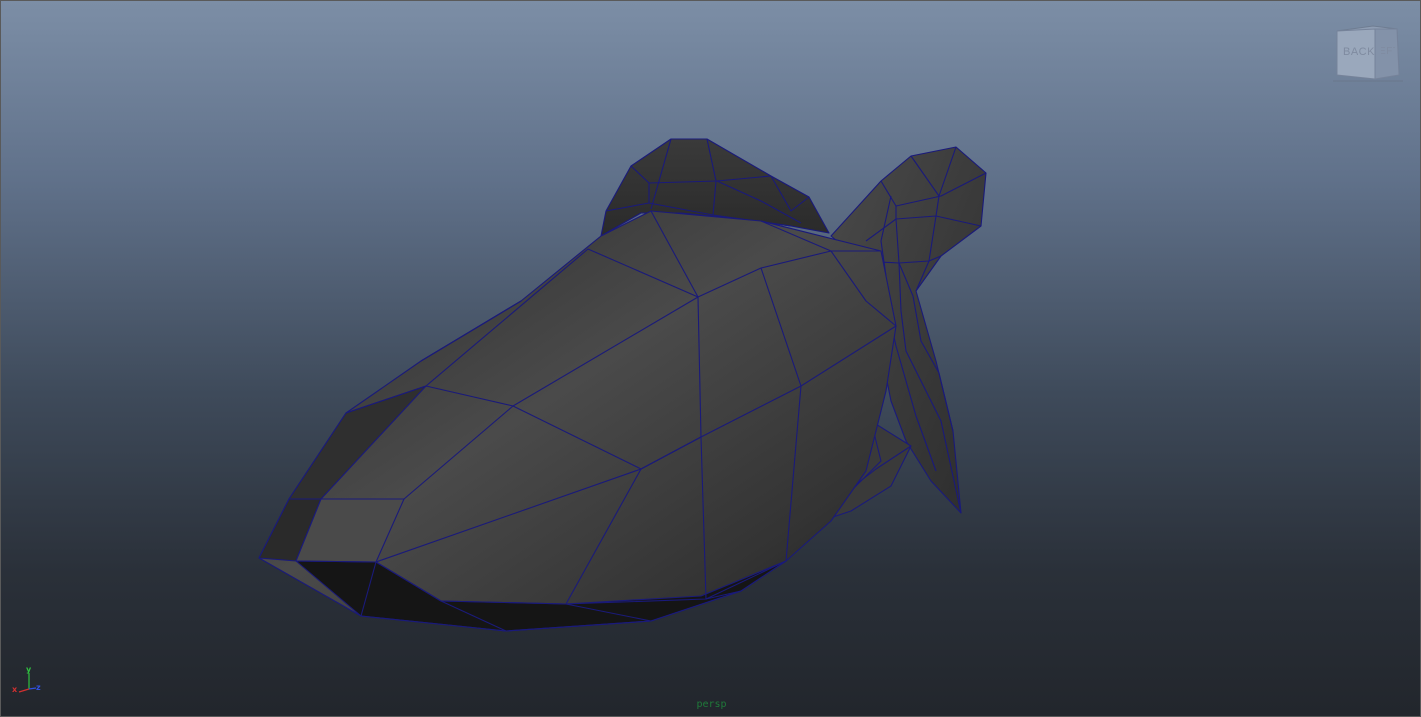  Describe the element at coordinates (1359, 52) in the screenshot. I see `view-cube-back-label: BACK` at that location.